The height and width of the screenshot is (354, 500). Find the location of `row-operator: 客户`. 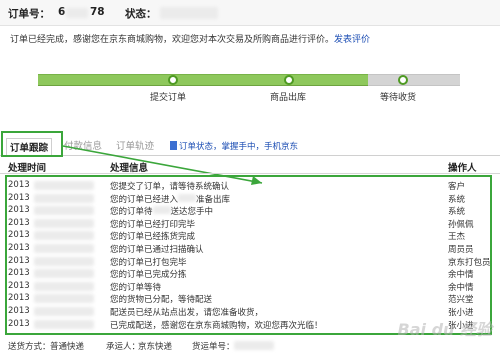

row-operator: 客户 is located at coordinates (457, 187).